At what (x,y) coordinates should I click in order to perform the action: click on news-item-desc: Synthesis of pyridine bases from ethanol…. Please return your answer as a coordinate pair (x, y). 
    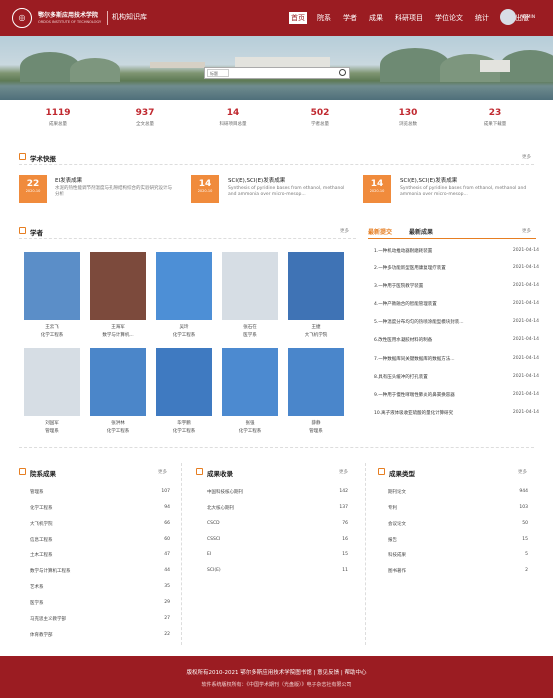
    Looking at the image, I should click on (463, 191).